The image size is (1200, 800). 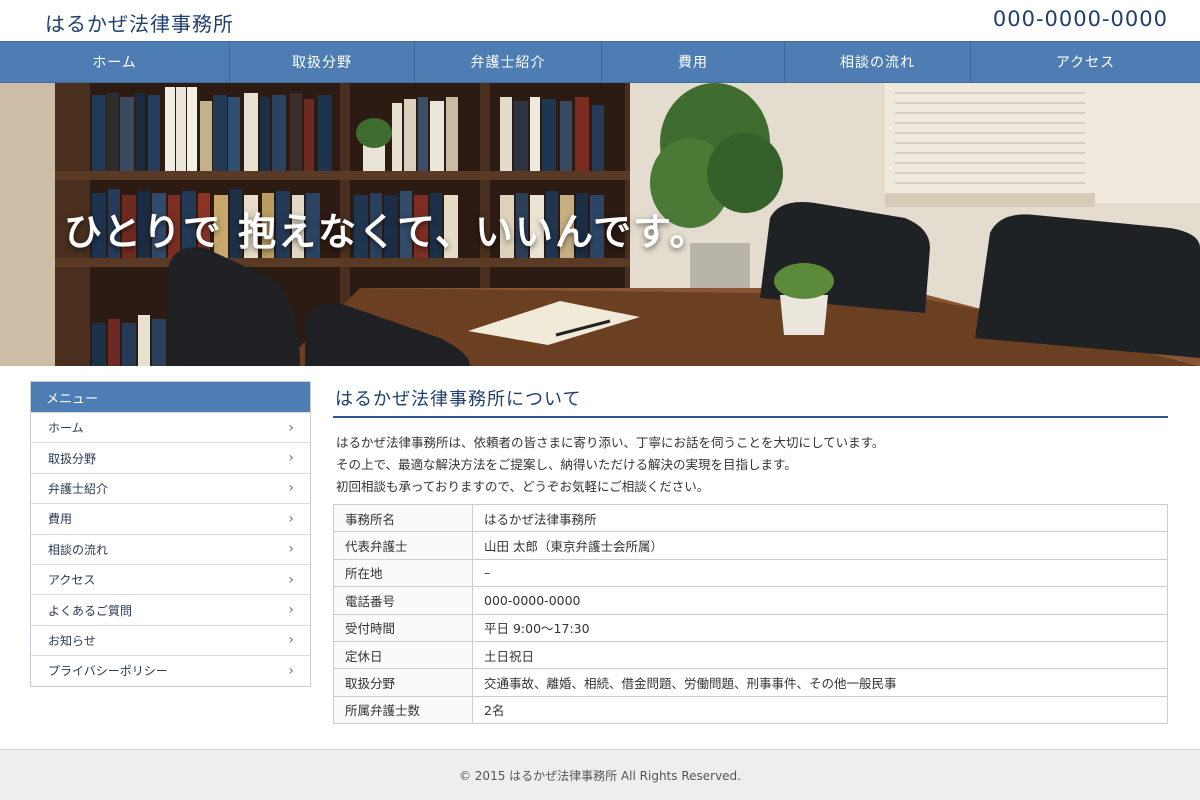 What do you see at coordinates (78, 549) in the screenshot?
I see `sidebar-item-label: 相談の流れ` at bounding box center [78, 549].